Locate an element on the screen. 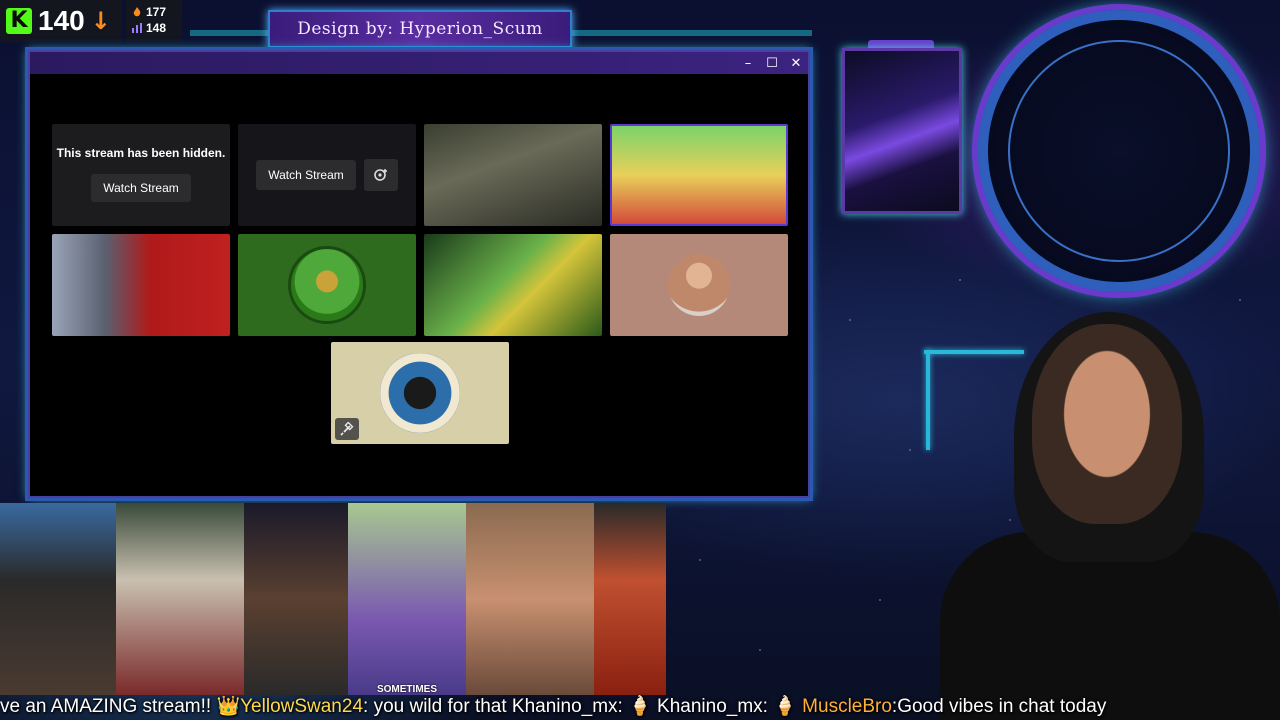 The width and height of the screenshot is (1280, 720). ticker-segment: ve an AMAZING stream!! is located at coordinates (108, 706).